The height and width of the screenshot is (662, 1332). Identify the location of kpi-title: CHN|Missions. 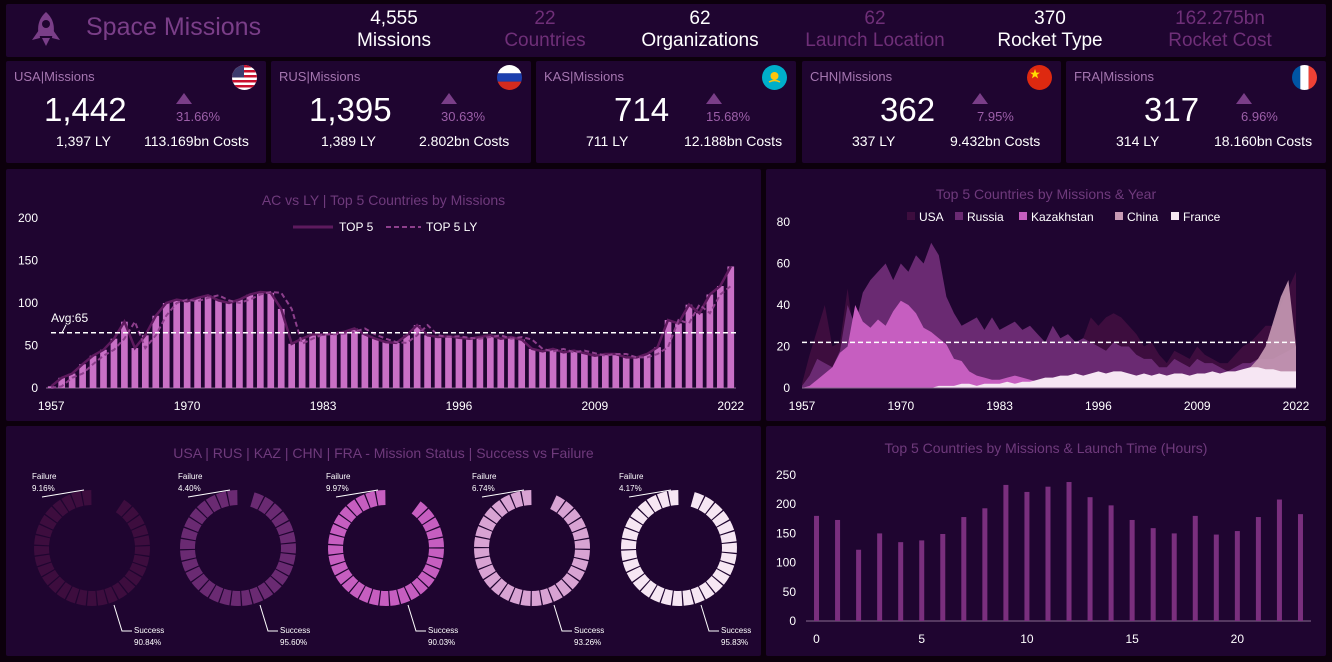
(851, 76).